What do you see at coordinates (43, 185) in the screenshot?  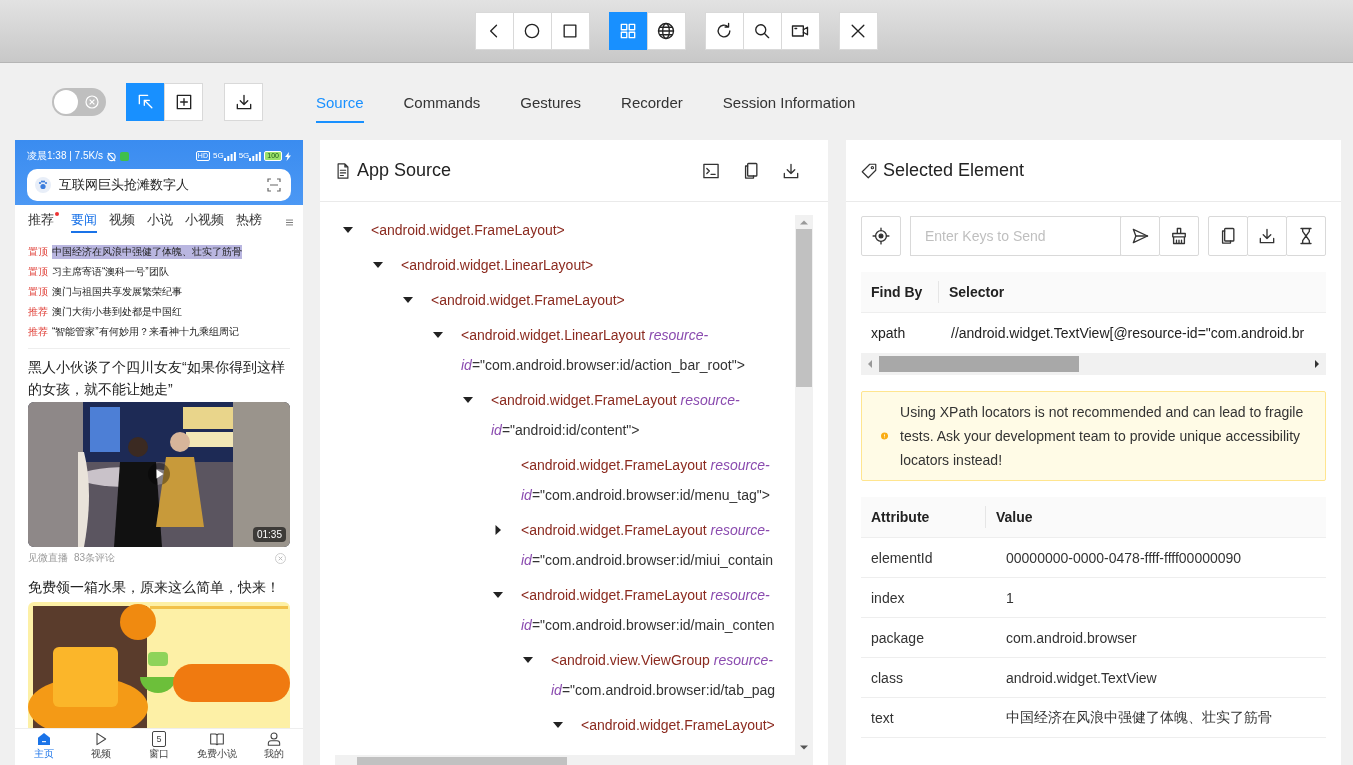 I see `paw-icon` at bounding box center [43, 185].